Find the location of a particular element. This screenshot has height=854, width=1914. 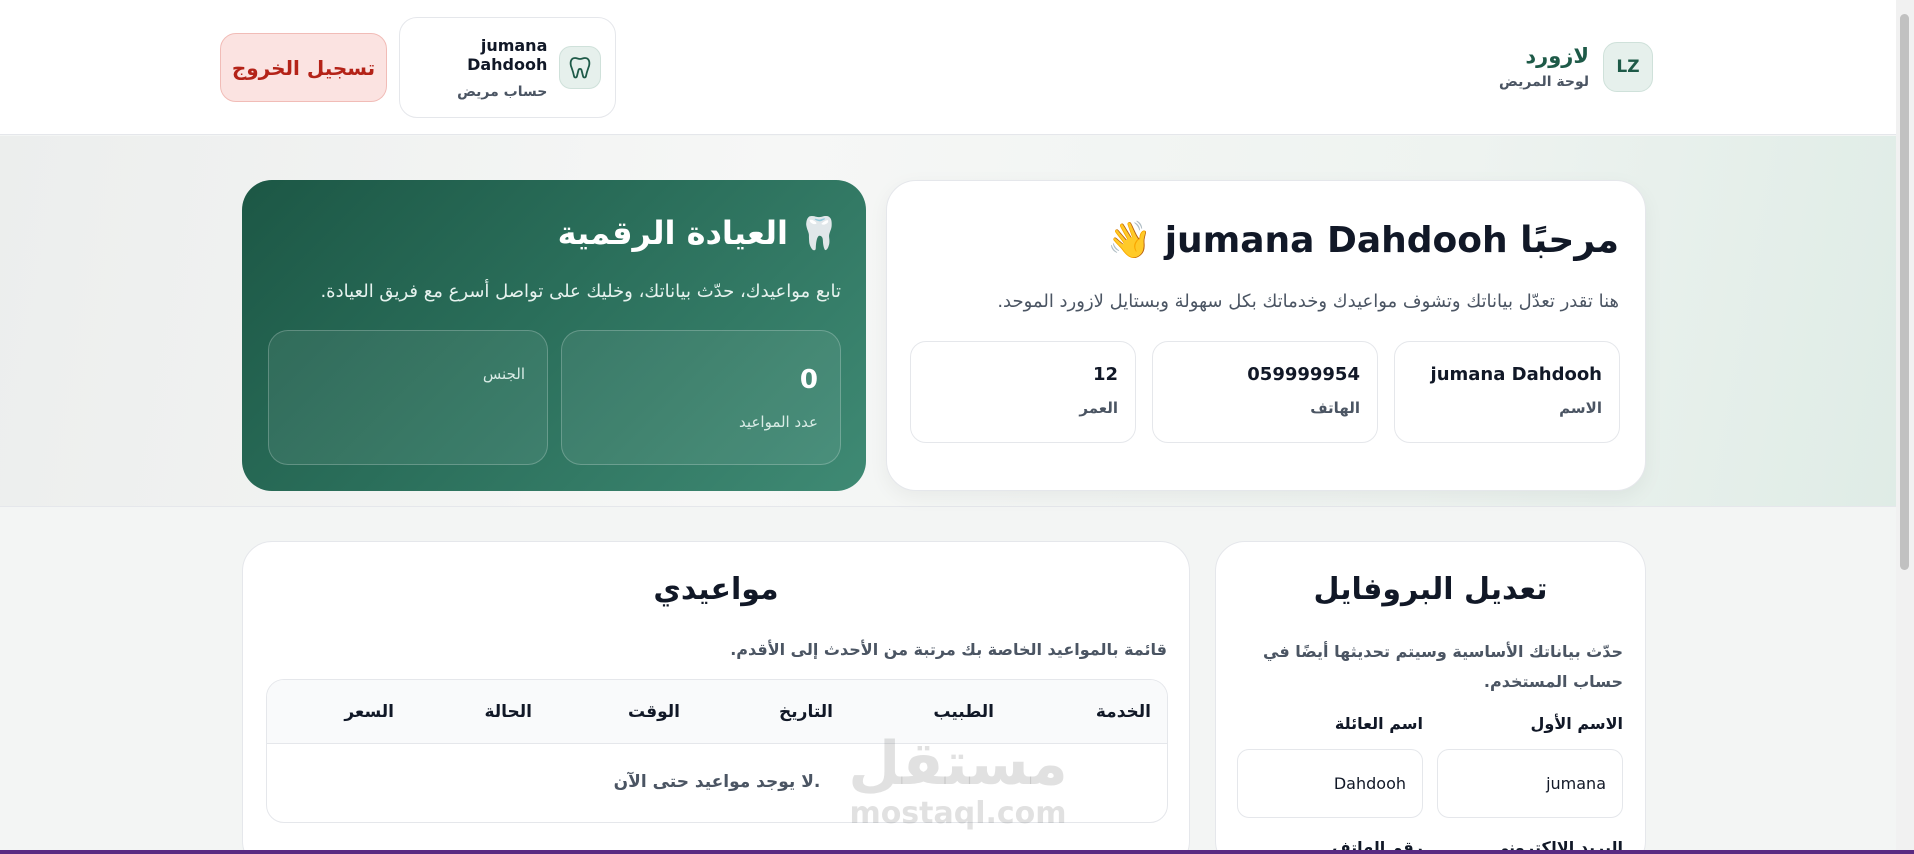

info-box-name: jumana Dahdooh الاسم is located at coordinates (1507, 392).